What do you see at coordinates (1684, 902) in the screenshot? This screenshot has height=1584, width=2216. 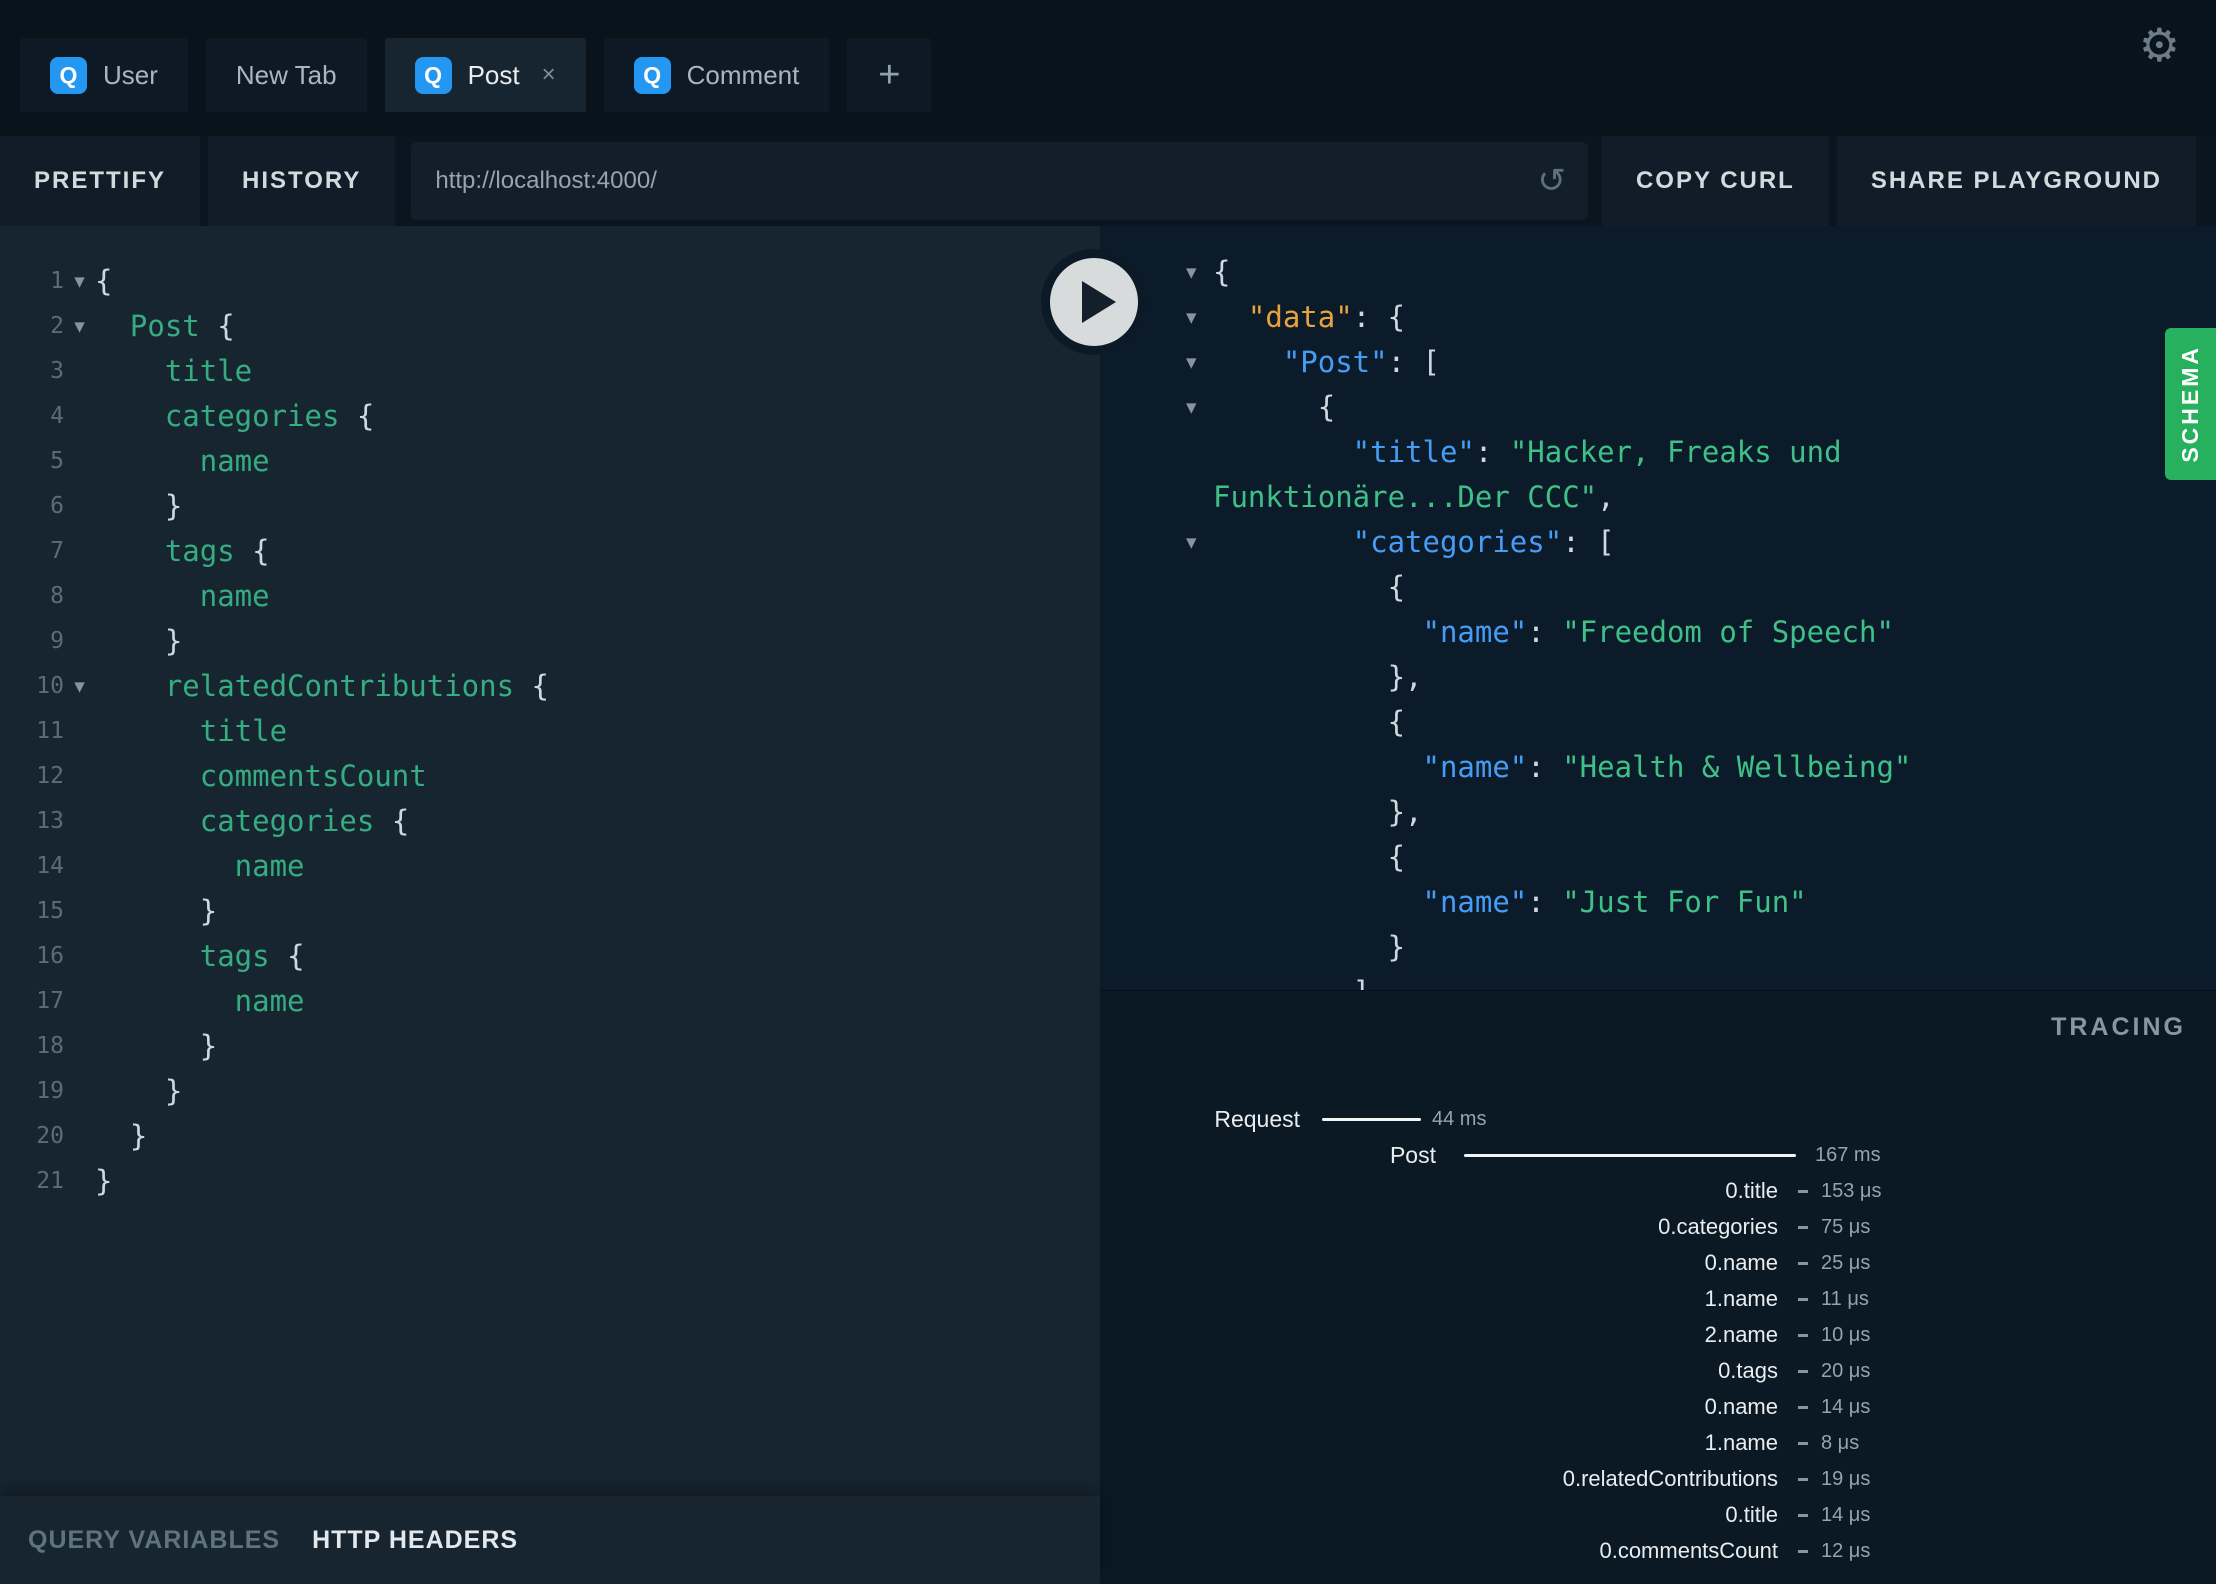 I see `code-token: "Just For Fun"` at bounding box center [1684, 902].